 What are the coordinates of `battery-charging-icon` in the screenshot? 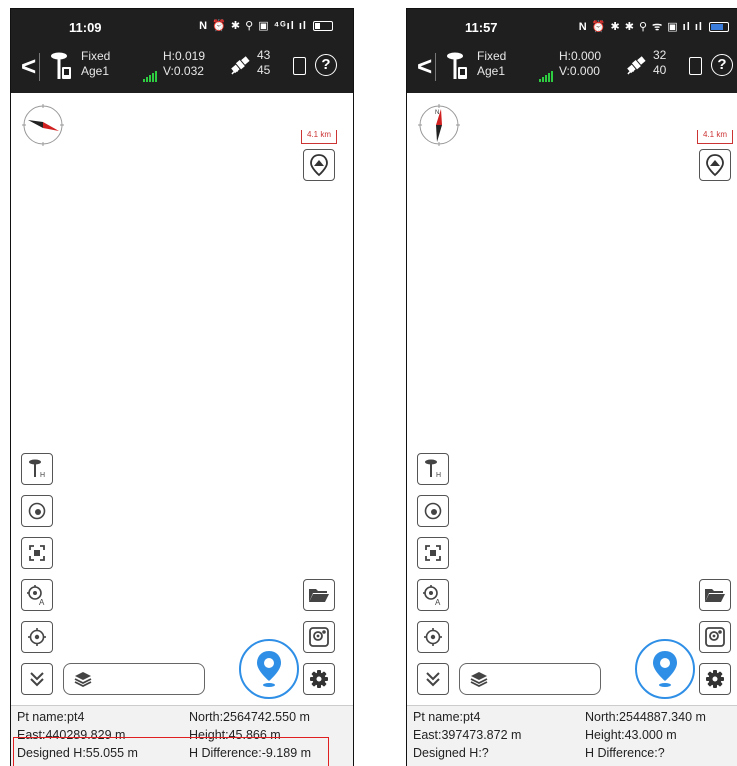 It's located at (719, 27).